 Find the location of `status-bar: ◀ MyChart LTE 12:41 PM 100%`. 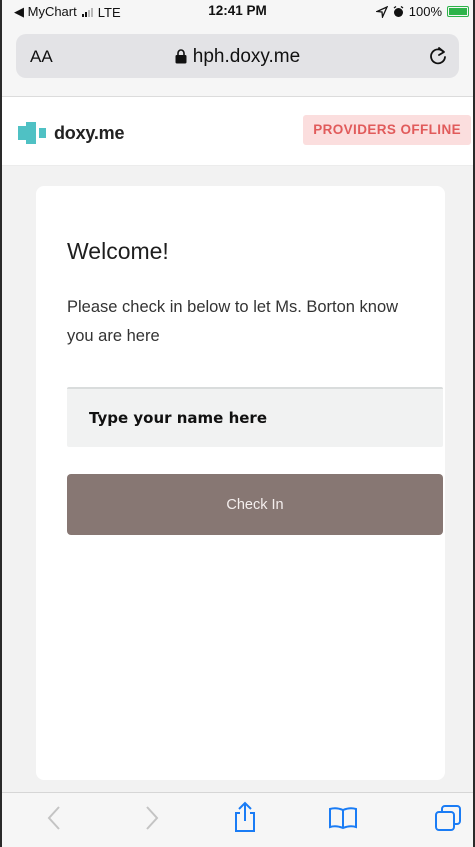

status-bar: ◀ MyChart LTE 12:41 PM 100% is located at coordinates (237, 11).